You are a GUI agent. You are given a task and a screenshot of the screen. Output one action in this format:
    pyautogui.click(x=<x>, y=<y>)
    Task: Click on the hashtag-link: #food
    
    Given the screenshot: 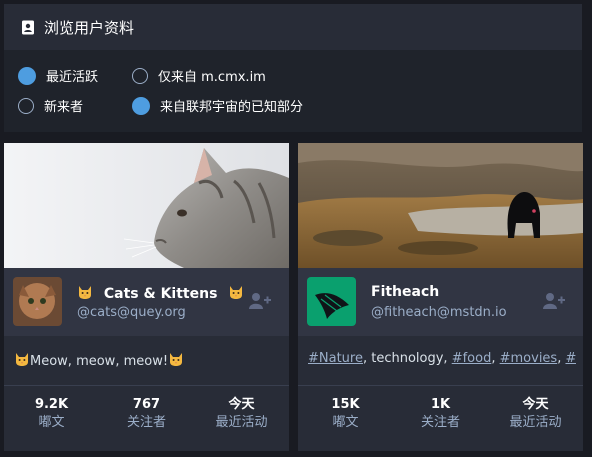 What is the action you would take?
    pyautogui.click(x=472, y=358)
    